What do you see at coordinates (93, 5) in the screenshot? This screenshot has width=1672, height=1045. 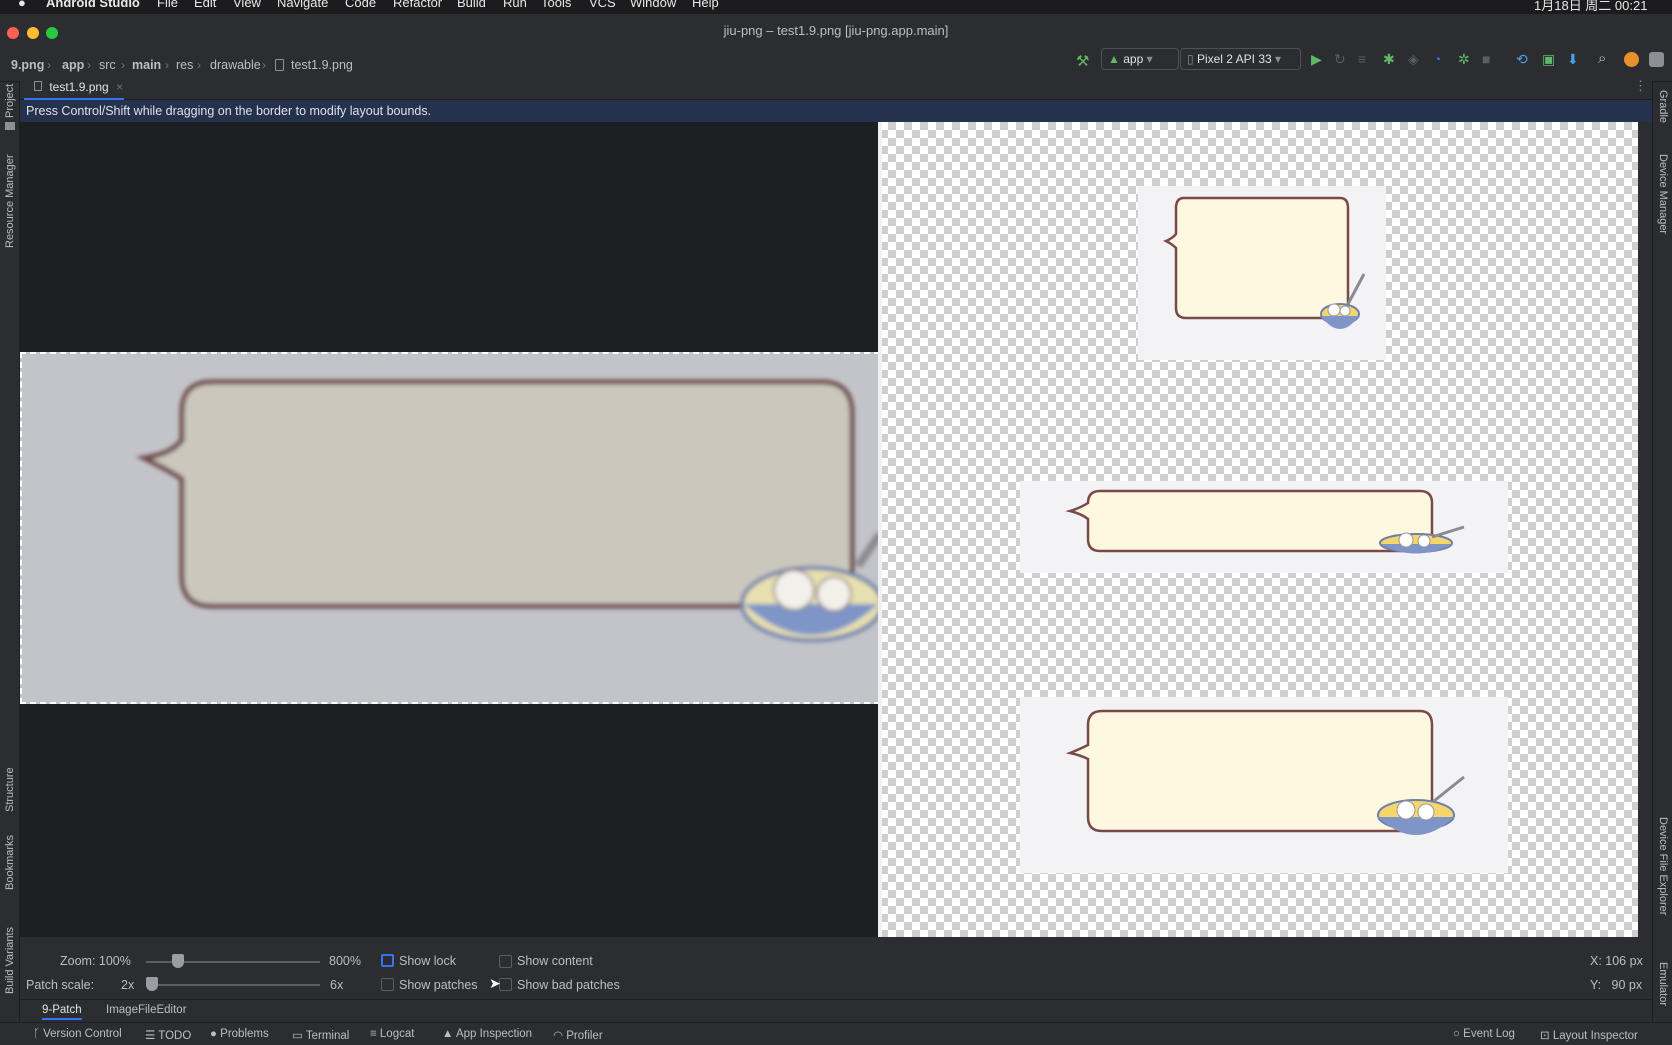 I see `menu-app-name: Android Studio` at bounding box center [93, 5].